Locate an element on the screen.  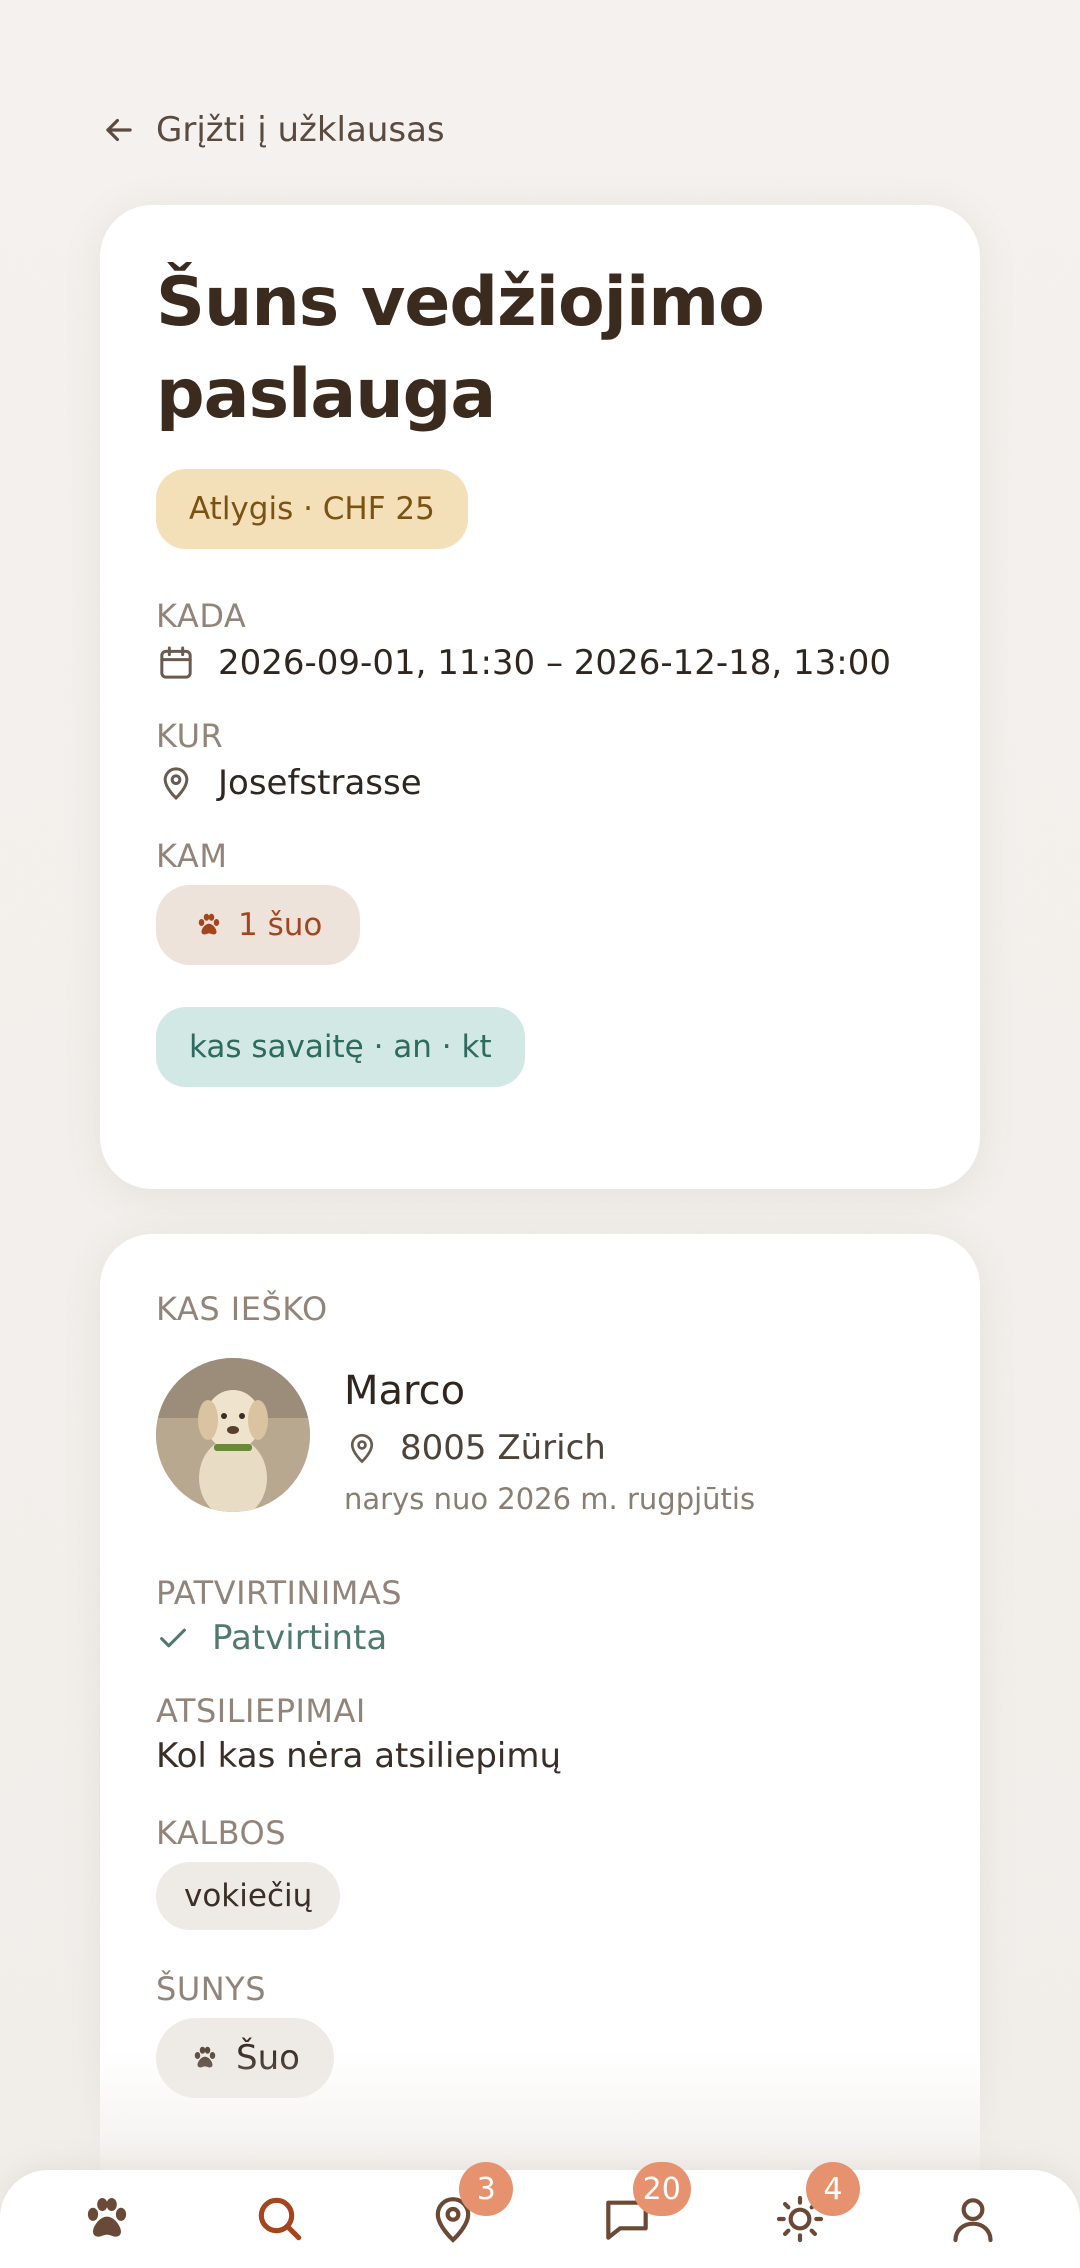
nav-map: 3 is located at coordinates (453, 2213).